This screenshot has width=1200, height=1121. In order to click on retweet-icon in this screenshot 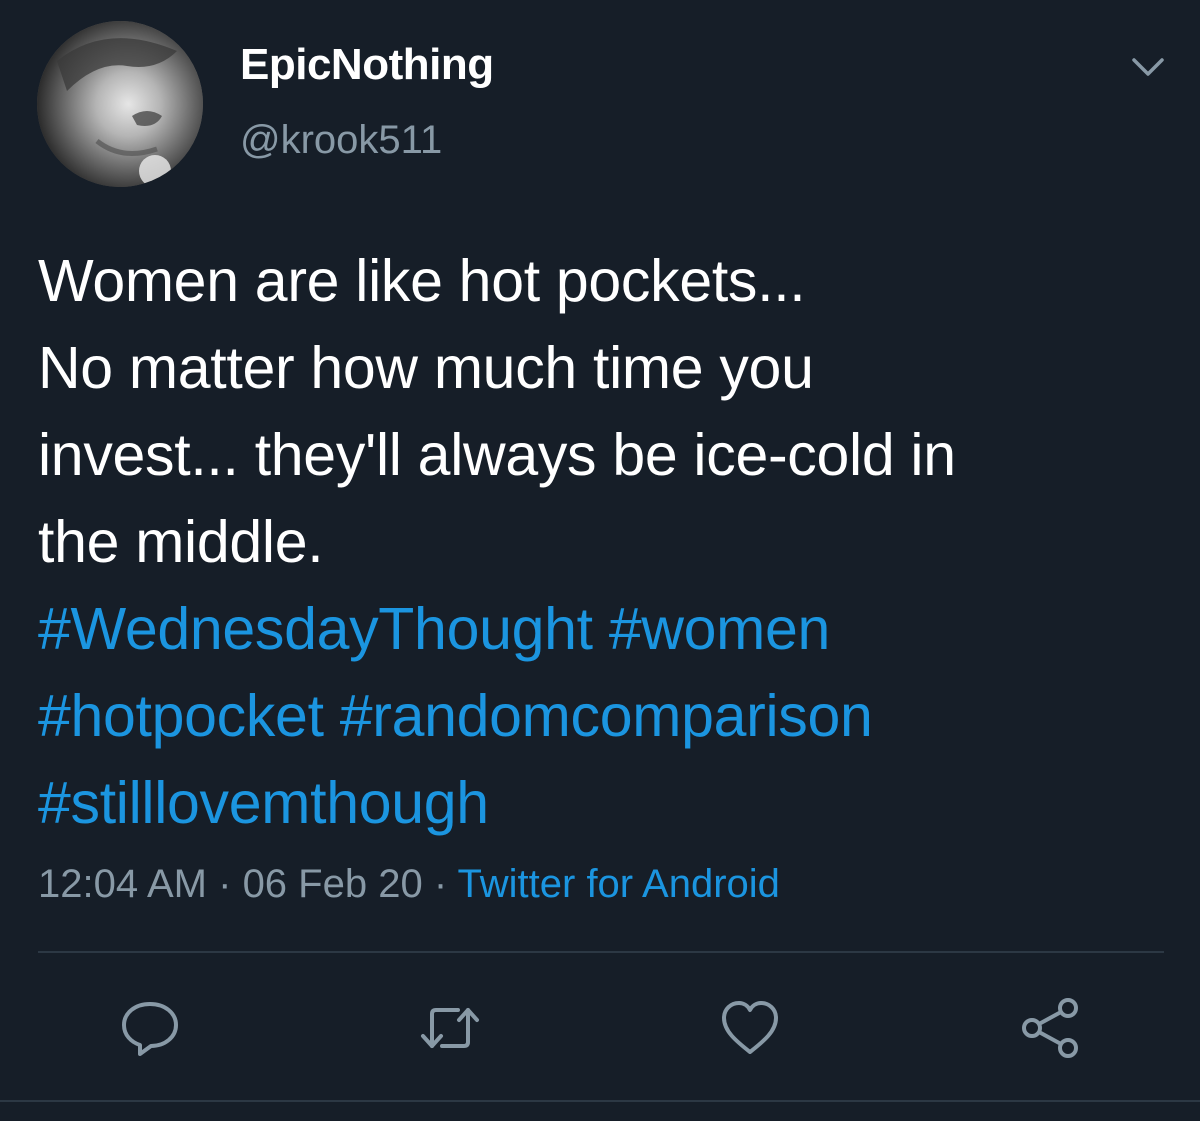, I will do `click(450, 1028)`.